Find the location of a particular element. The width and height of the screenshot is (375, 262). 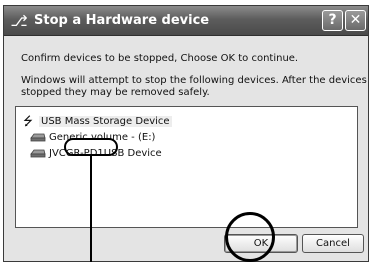

title-bar: ⎇ Stop a Hardware device ? ✕ is located at coordinates (186, 21).